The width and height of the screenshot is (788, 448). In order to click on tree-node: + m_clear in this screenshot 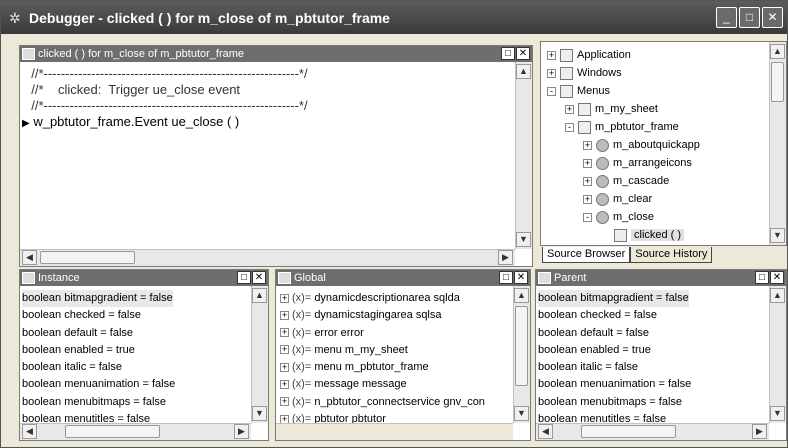, I will do `click(617, 199)`.